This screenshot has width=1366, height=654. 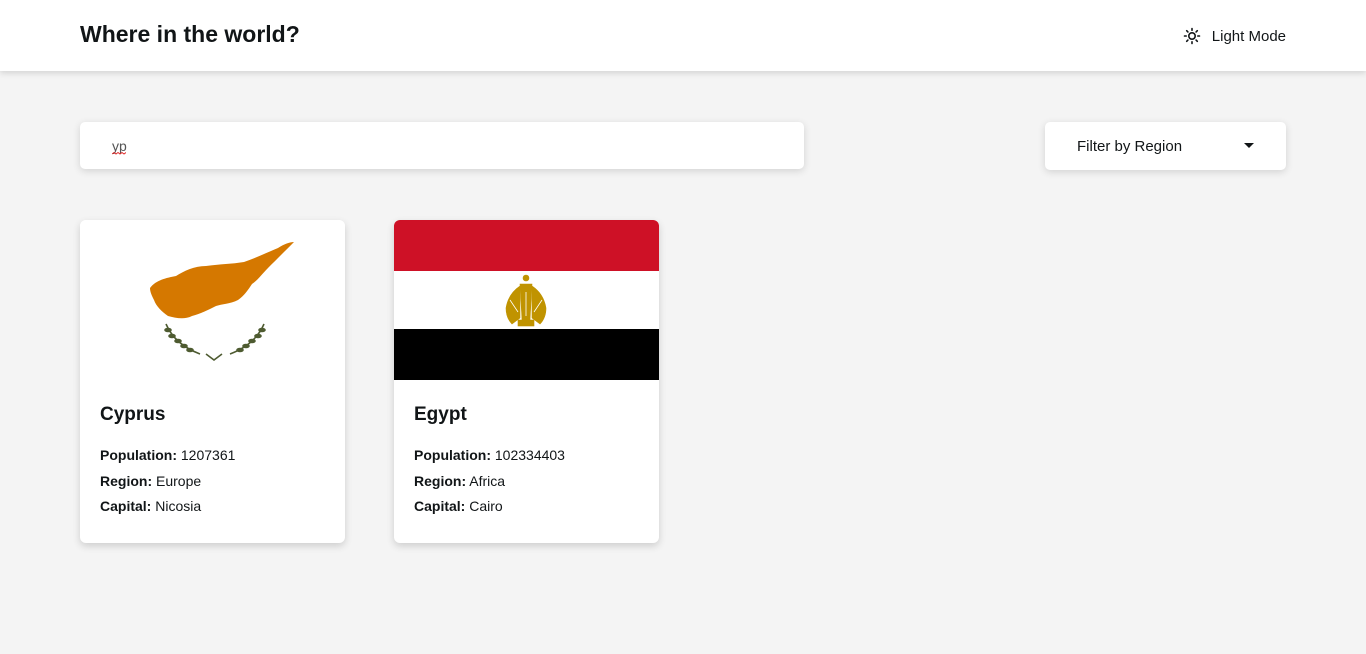 What do you see at coordinates (151, 481) in the screenshot?
I see `country-region: Region: Europe` at bounding box center [151, 481].